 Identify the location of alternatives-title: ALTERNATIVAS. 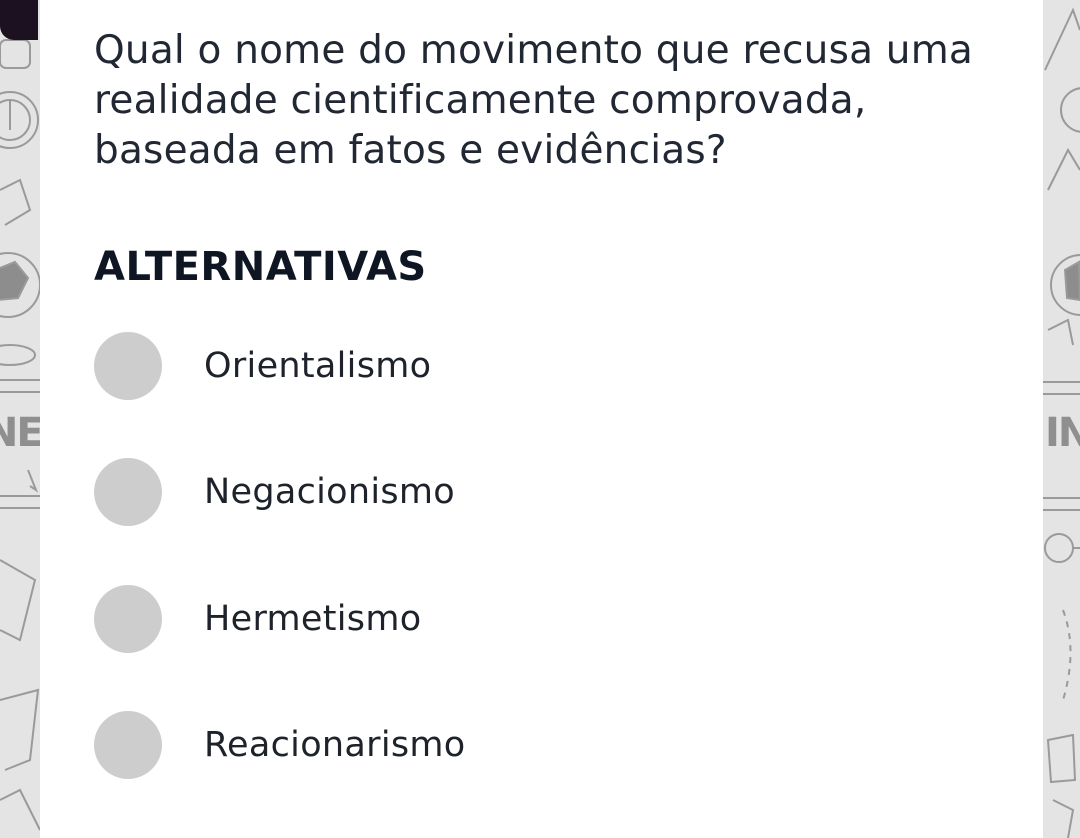
(260, 267).